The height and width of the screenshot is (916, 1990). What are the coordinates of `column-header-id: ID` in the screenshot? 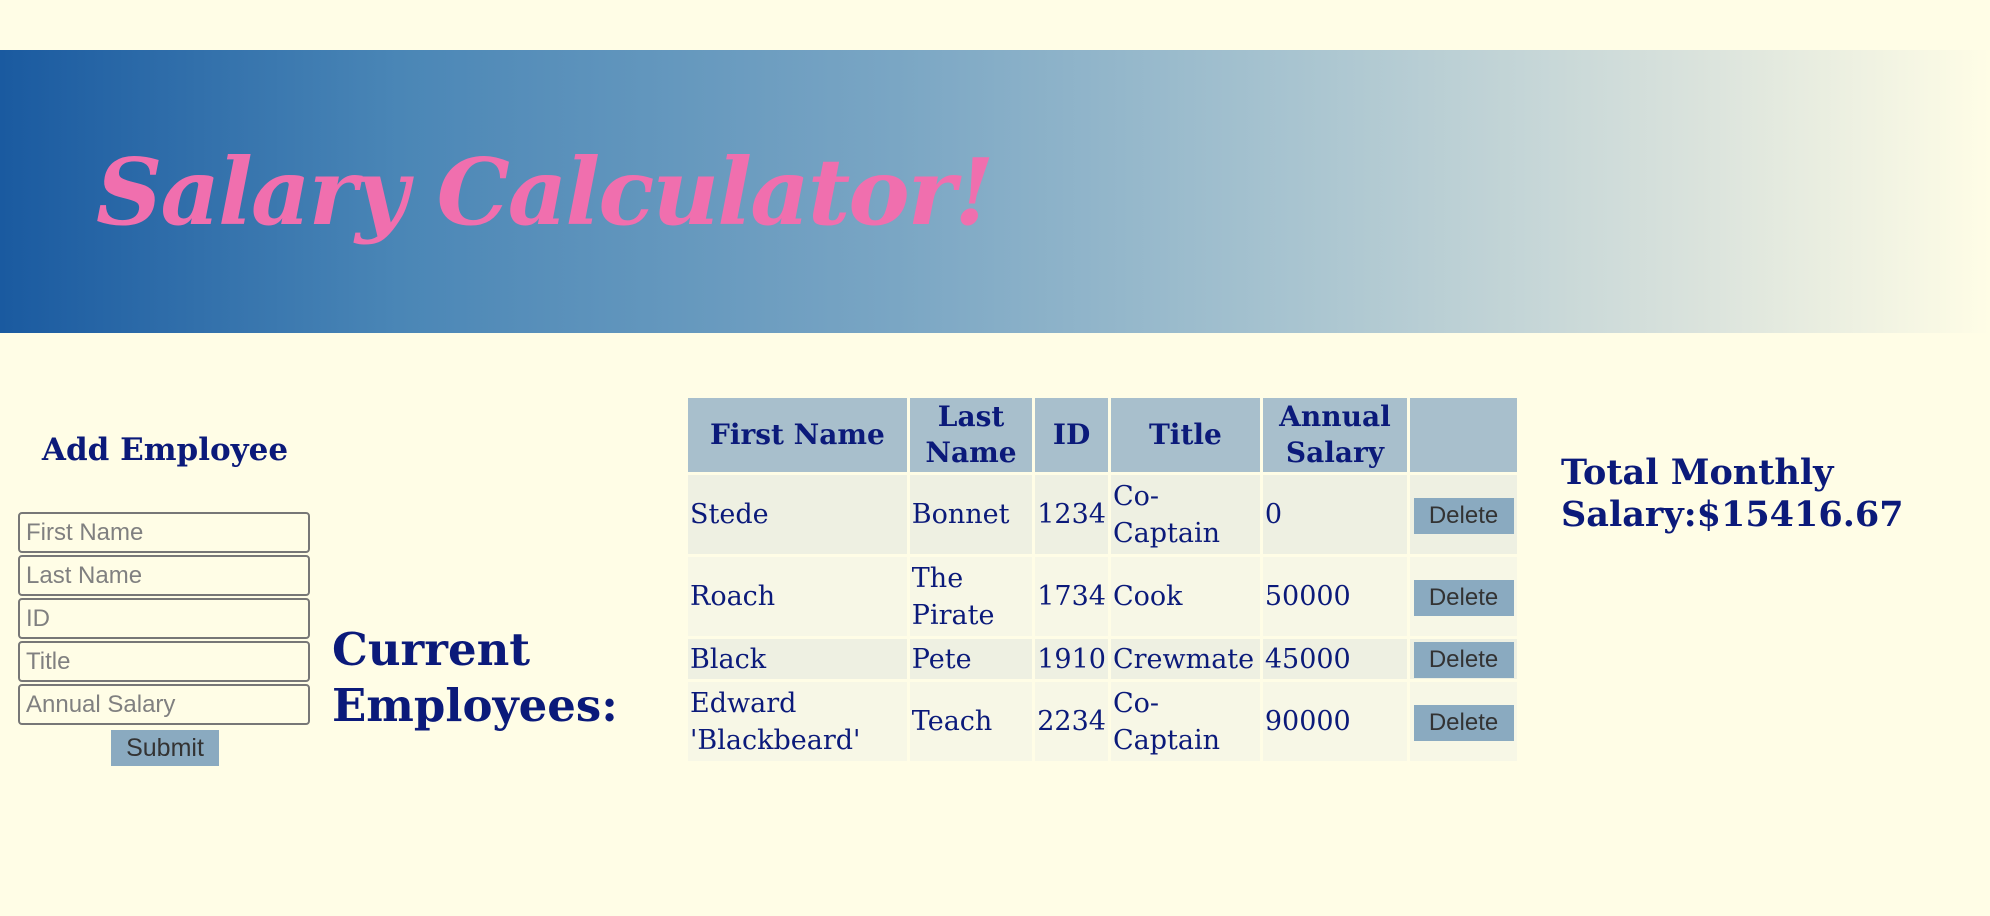 It's located at (1071, 435).